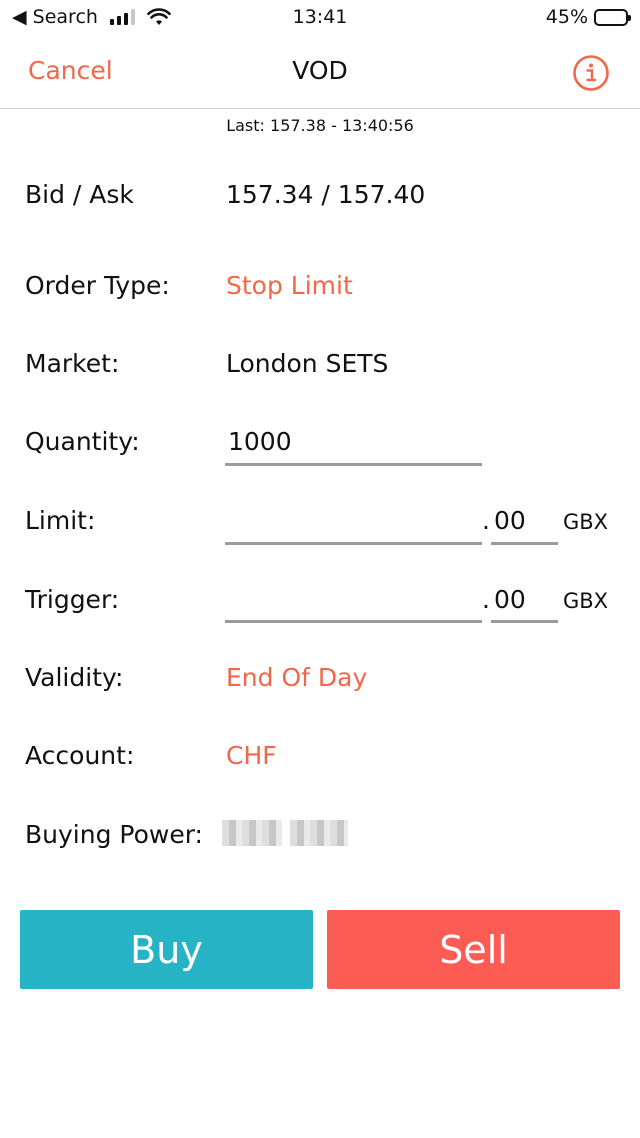  What do you see at coordinates (591, 73) in the screenshot?
I see `info-icon` at bounding box center [591, 73].